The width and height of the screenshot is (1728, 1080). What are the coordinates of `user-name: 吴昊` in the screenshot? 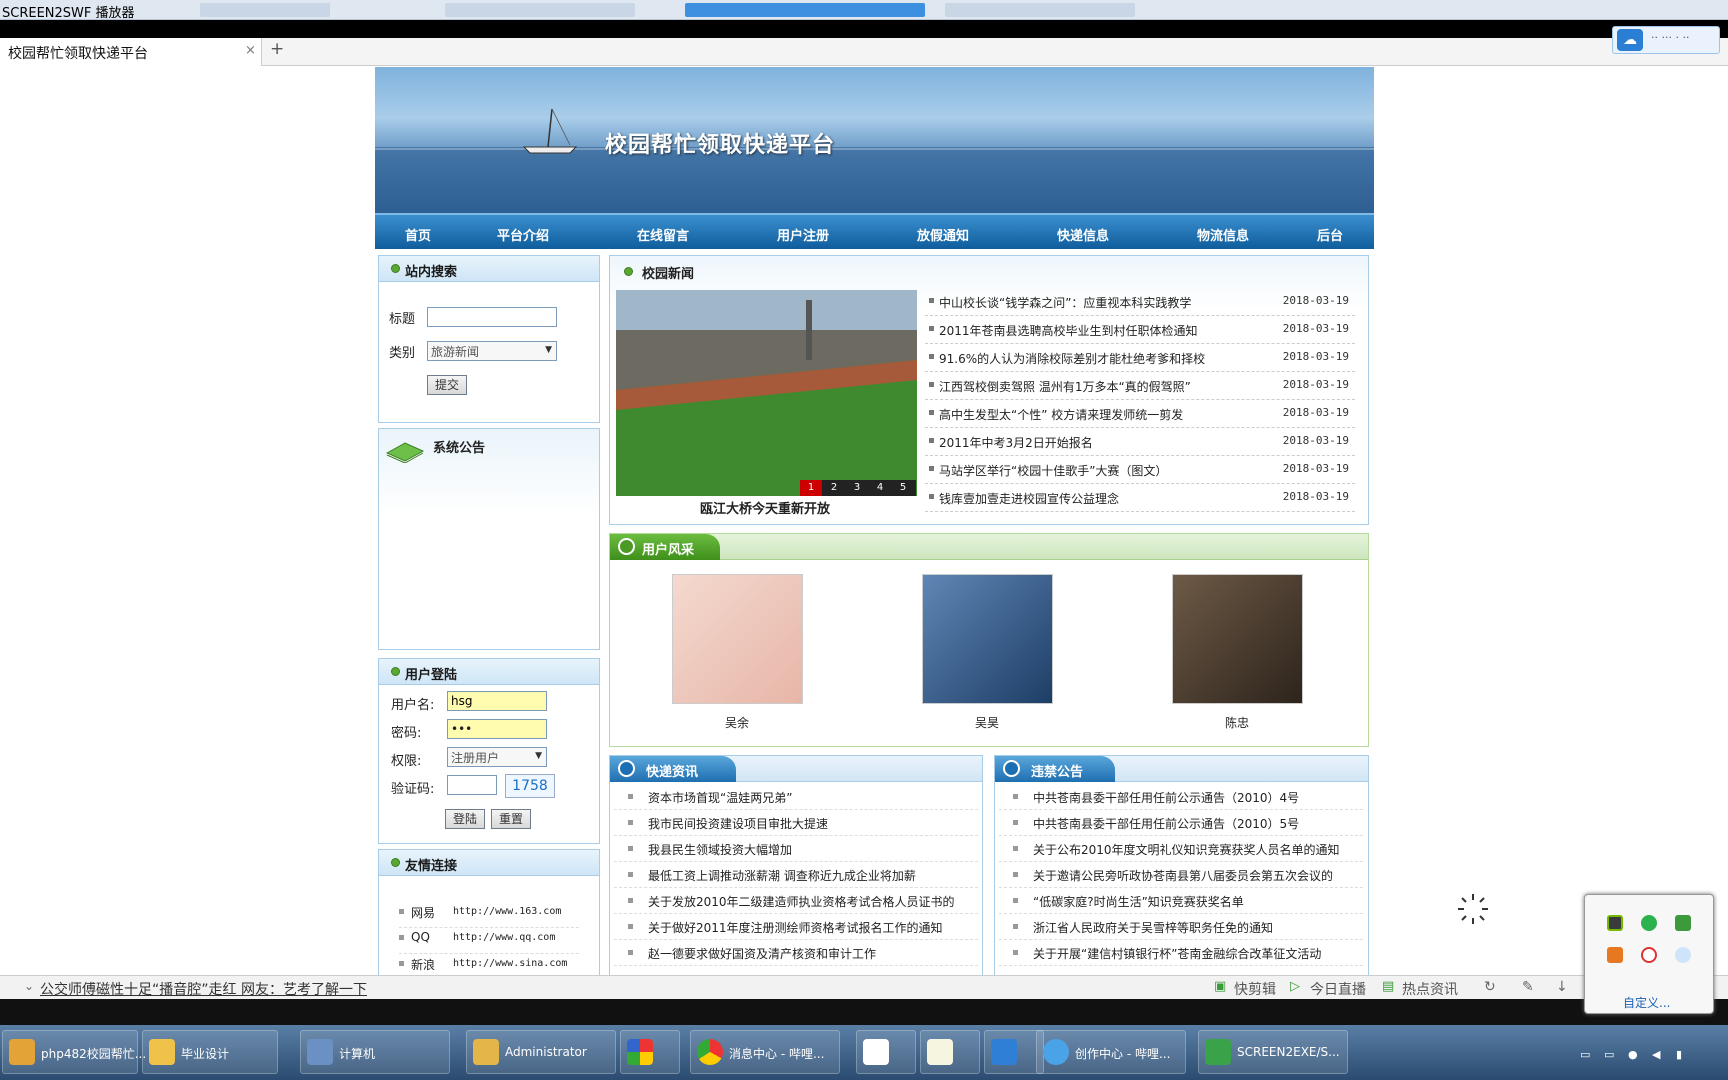 It's located at (987, 722).